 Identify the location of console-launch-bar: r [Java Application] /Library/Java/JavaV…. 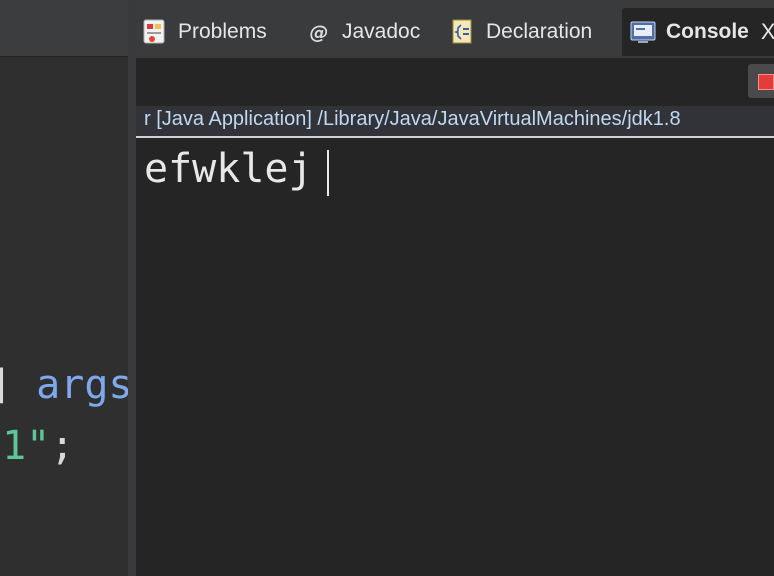
(455, 122).